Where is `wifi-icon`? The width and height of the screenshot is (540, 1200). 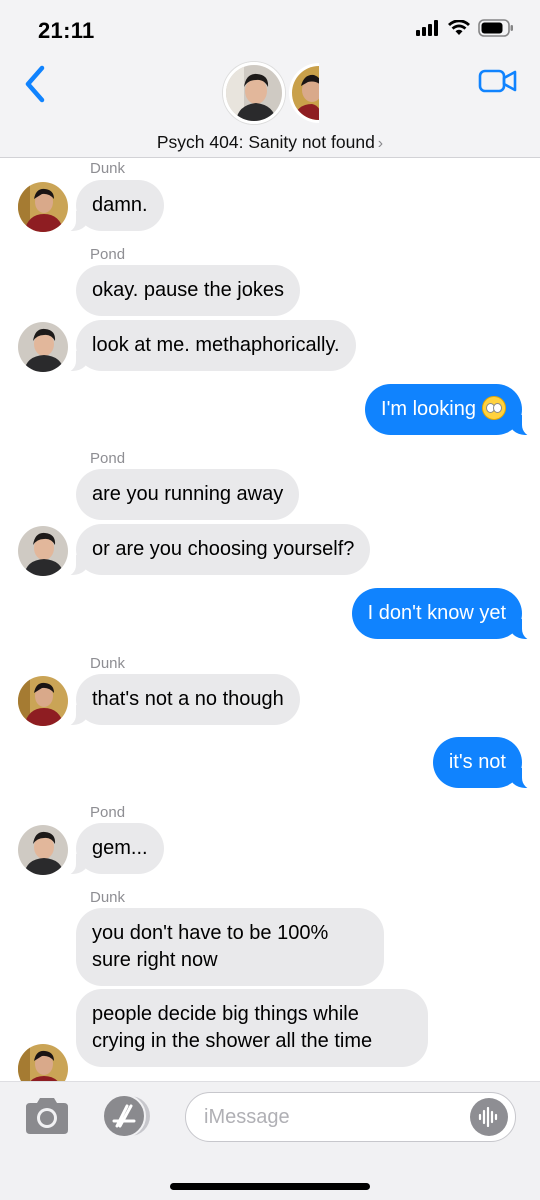 wifi-icon is located at coordinates (459, 30).